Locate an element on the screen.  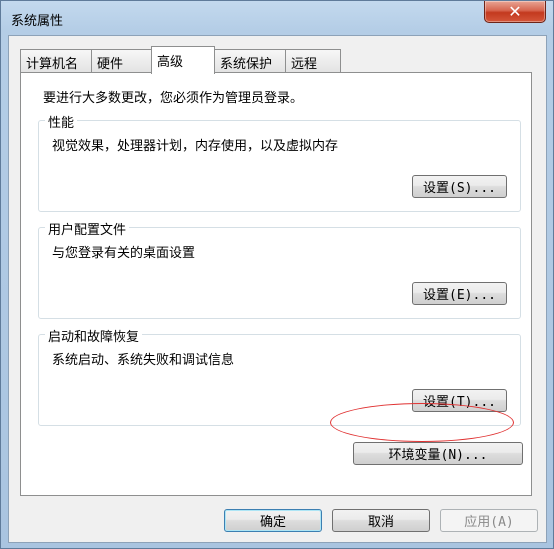
tab-hardware: 硬件 is located at coordinates (121, 60).